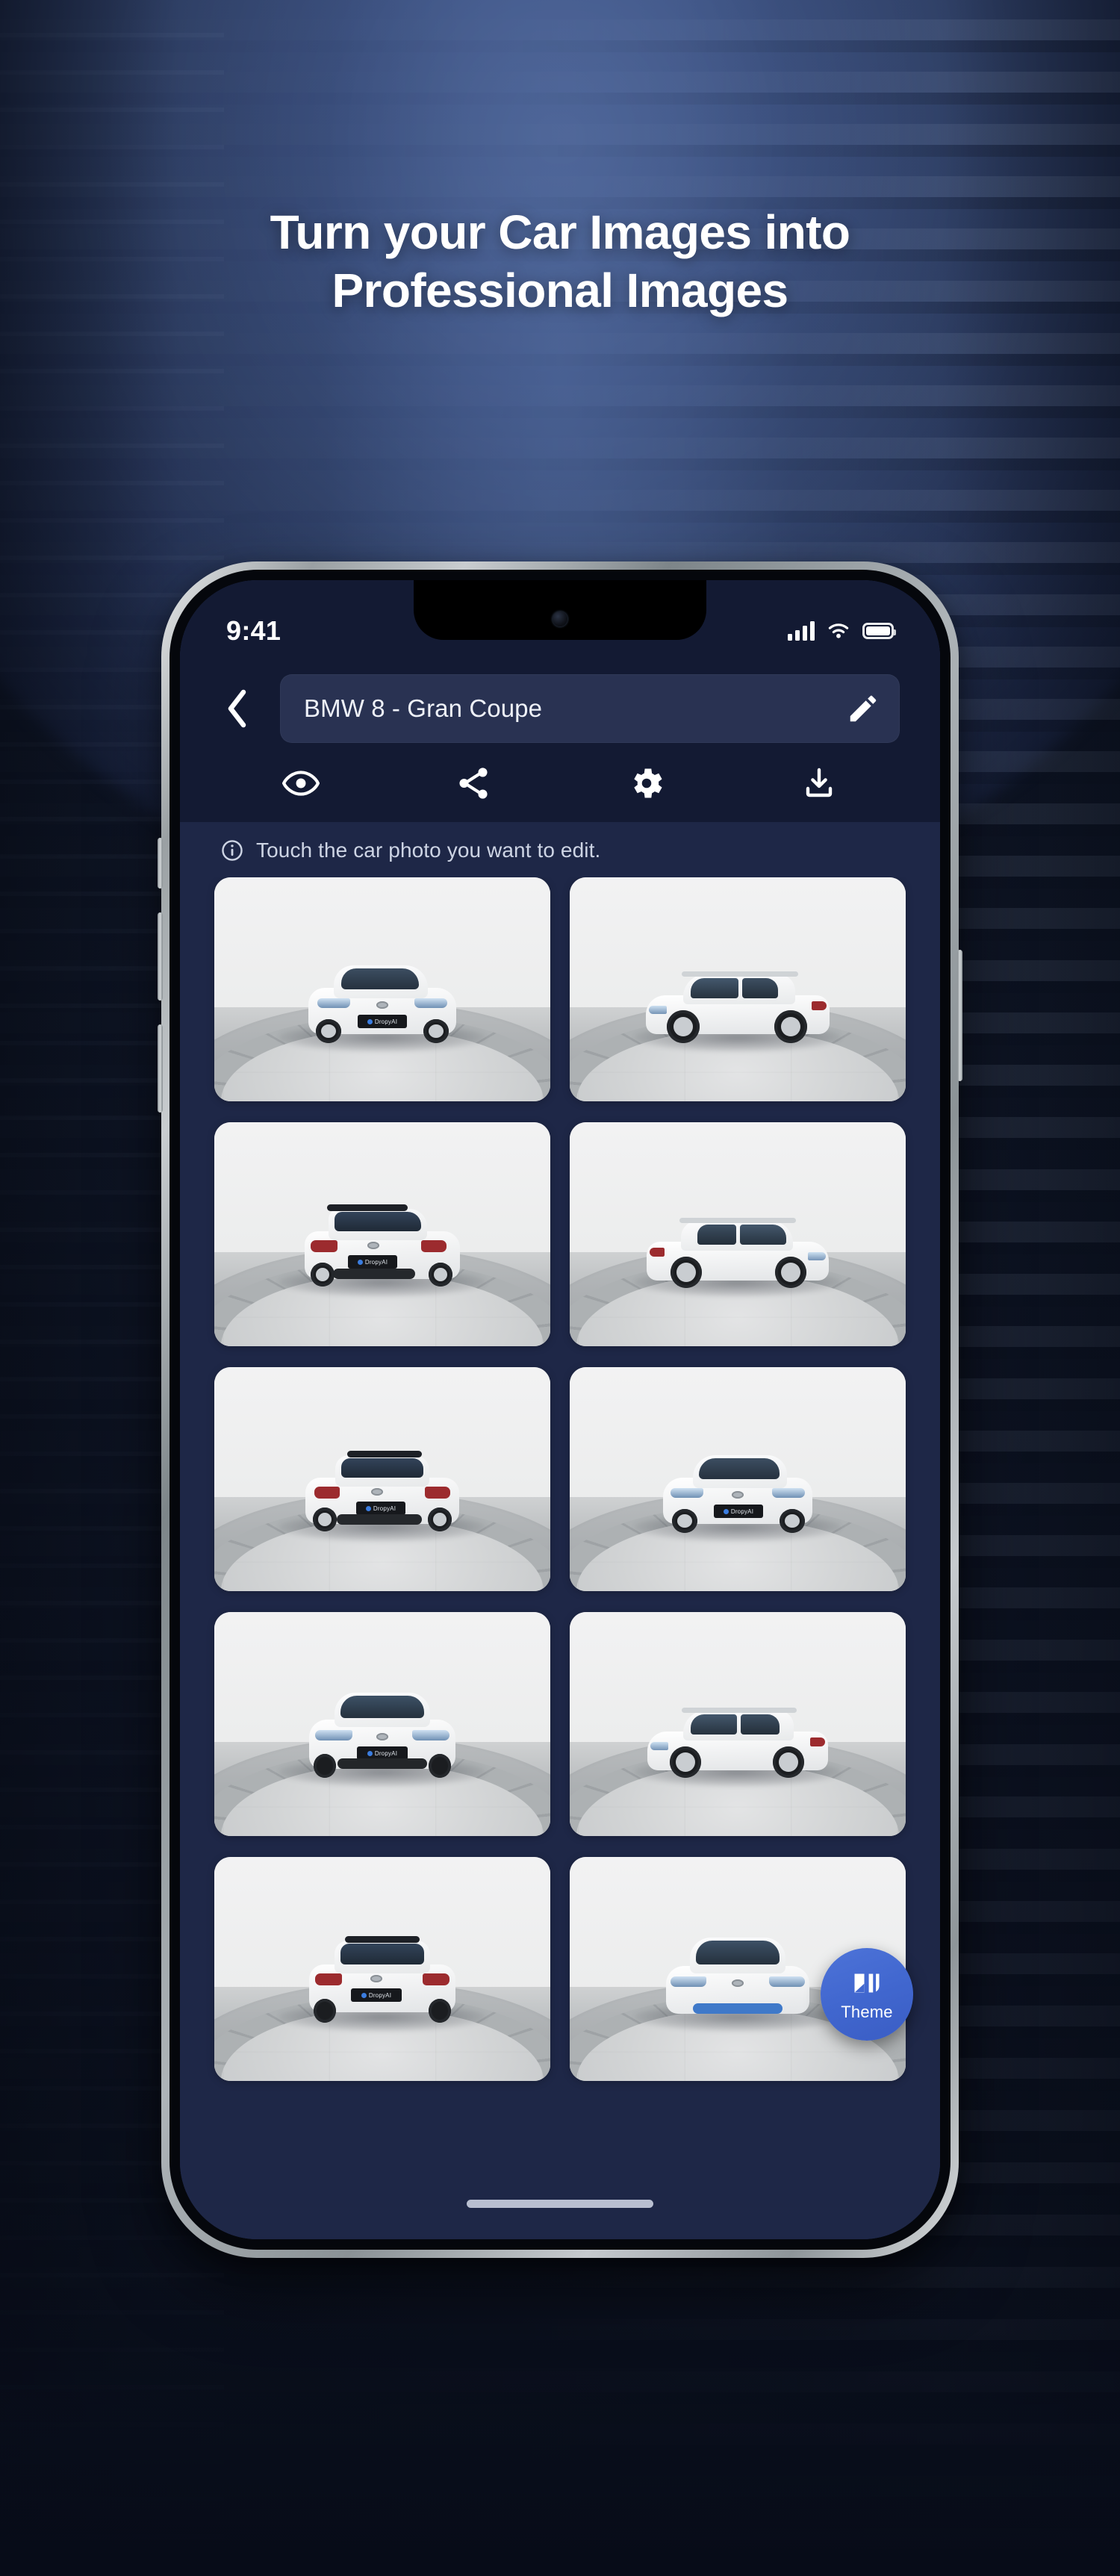 This screenshot has height=2576, width=1120. What do you see at coordinates (867, 1983) in the screenshot?
I see `theme-compare-icon` at bounding box center [867, 1983].